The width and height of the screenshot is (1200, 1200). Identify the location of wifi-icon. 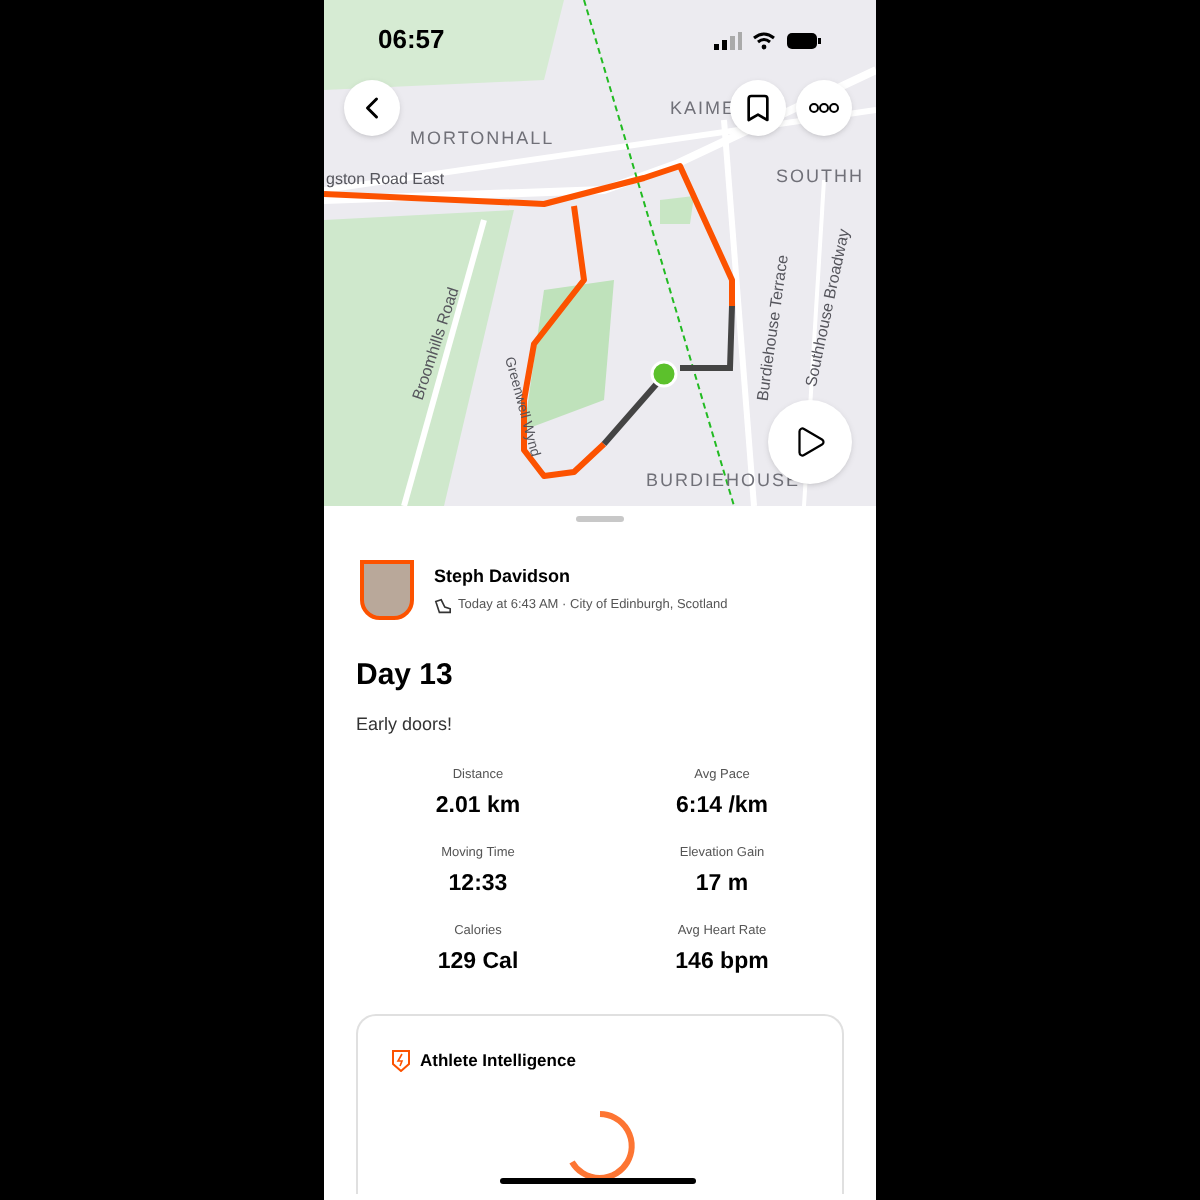
(764, 40).